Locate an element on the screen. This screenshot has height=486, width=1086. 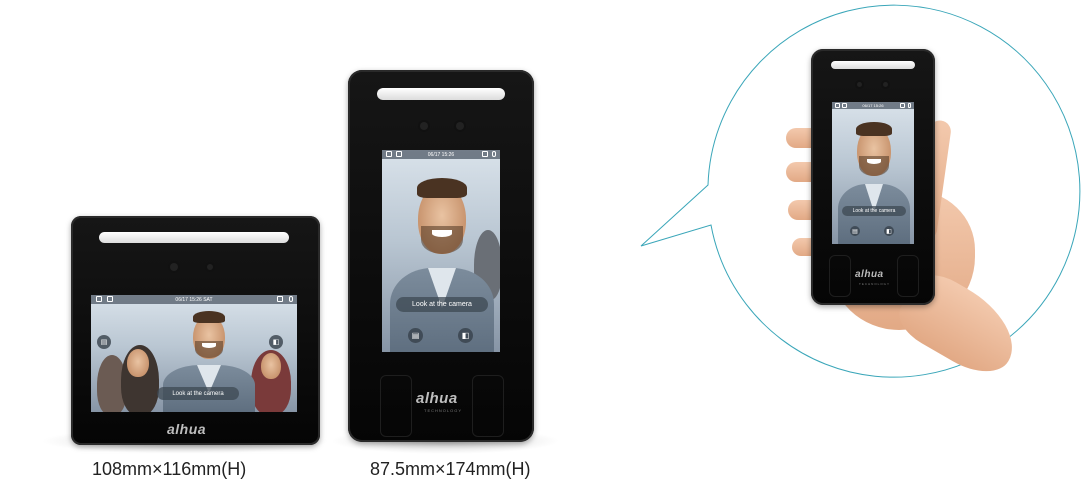
handheld-prompt-text: Look at the camera is located at coordinates (874, 211).